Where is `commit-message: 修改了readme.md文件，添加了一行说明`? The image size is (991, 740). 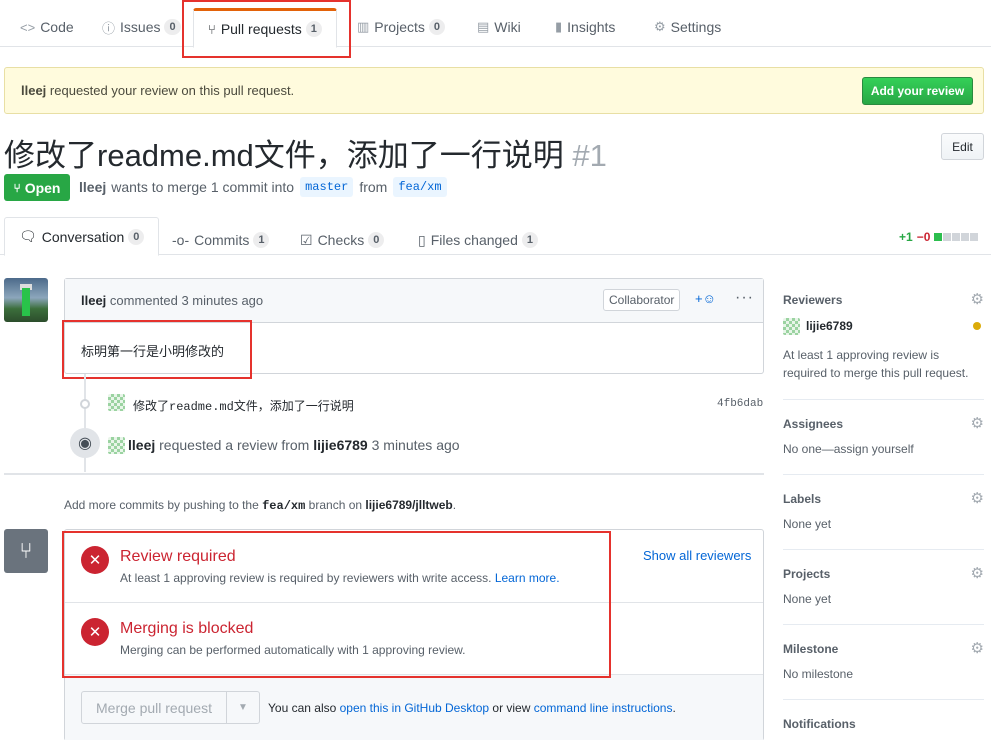
commit-message: 修改了readme.md文件，添加了一行说明 is located at coordinates (243, 405).